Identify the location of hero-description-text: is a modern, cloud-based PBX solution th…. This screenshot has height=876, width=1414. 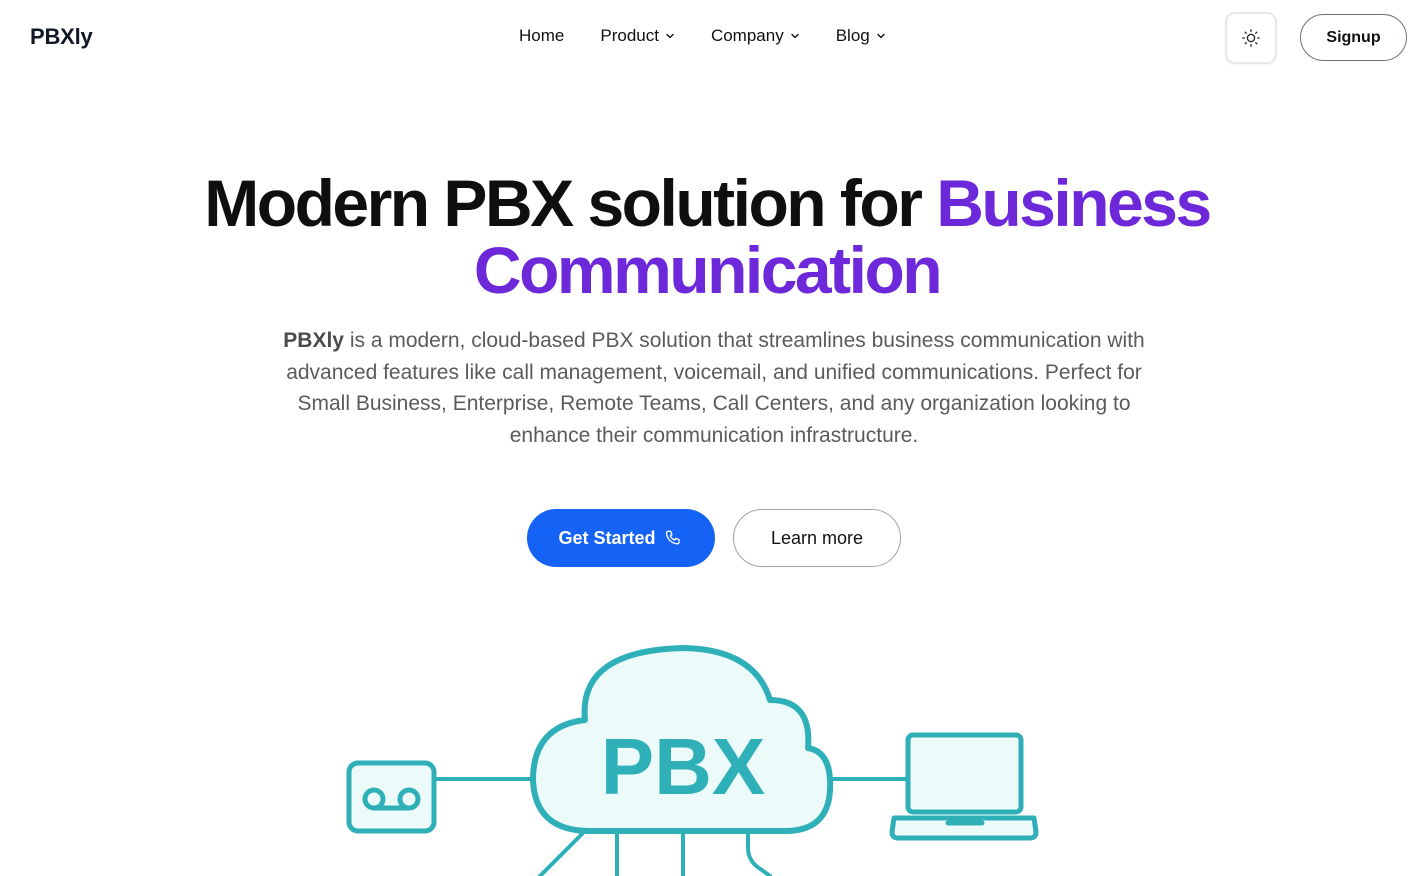
(715, 388).